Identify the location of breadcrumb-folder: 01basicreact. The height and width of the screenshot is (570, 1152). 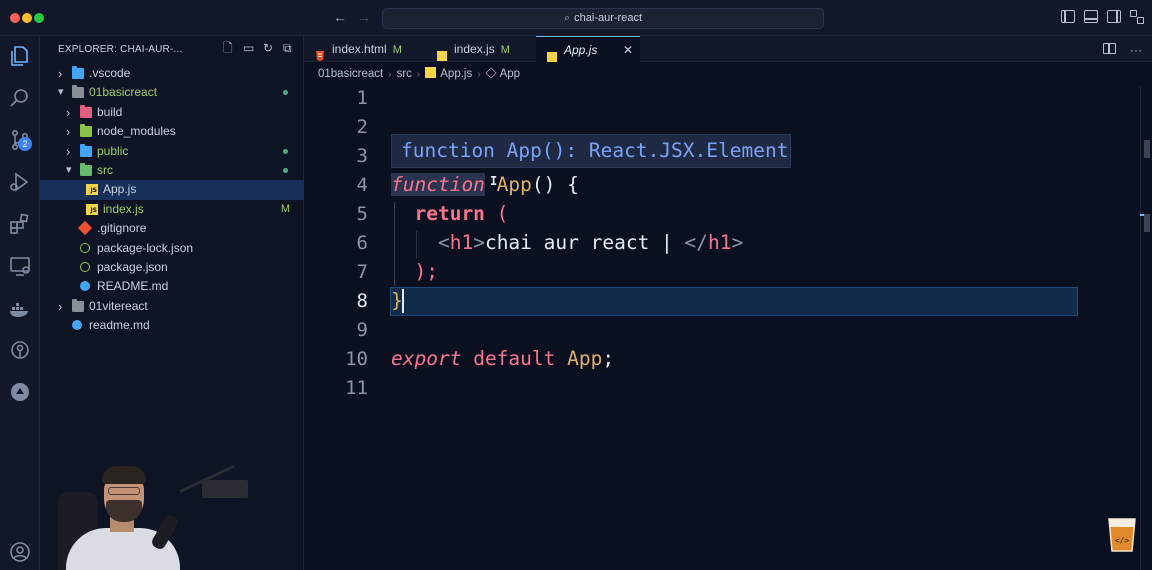
(350, 74).